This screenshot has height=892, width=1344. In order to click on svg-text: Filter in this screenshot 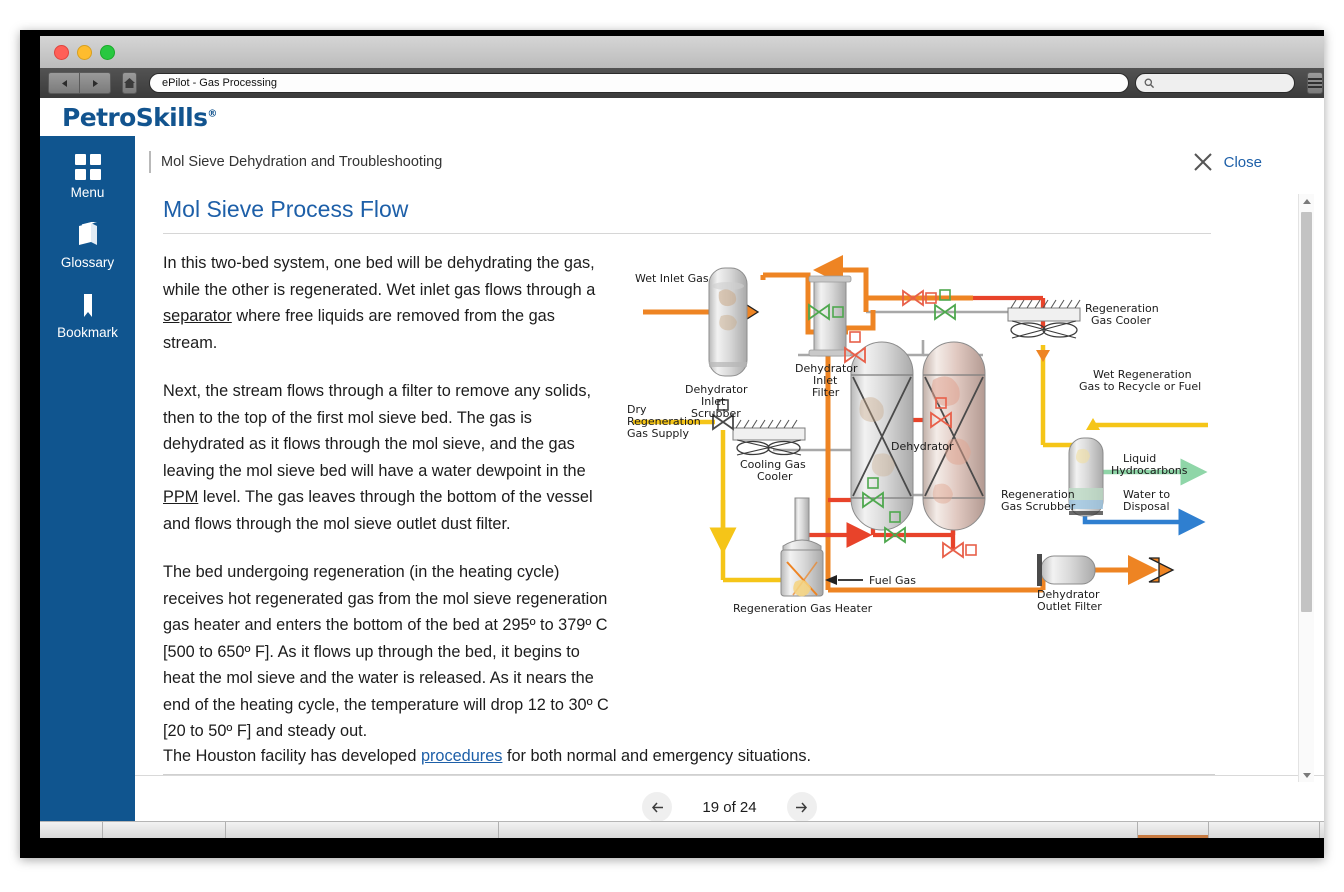, I will do `click(826, 392)`.